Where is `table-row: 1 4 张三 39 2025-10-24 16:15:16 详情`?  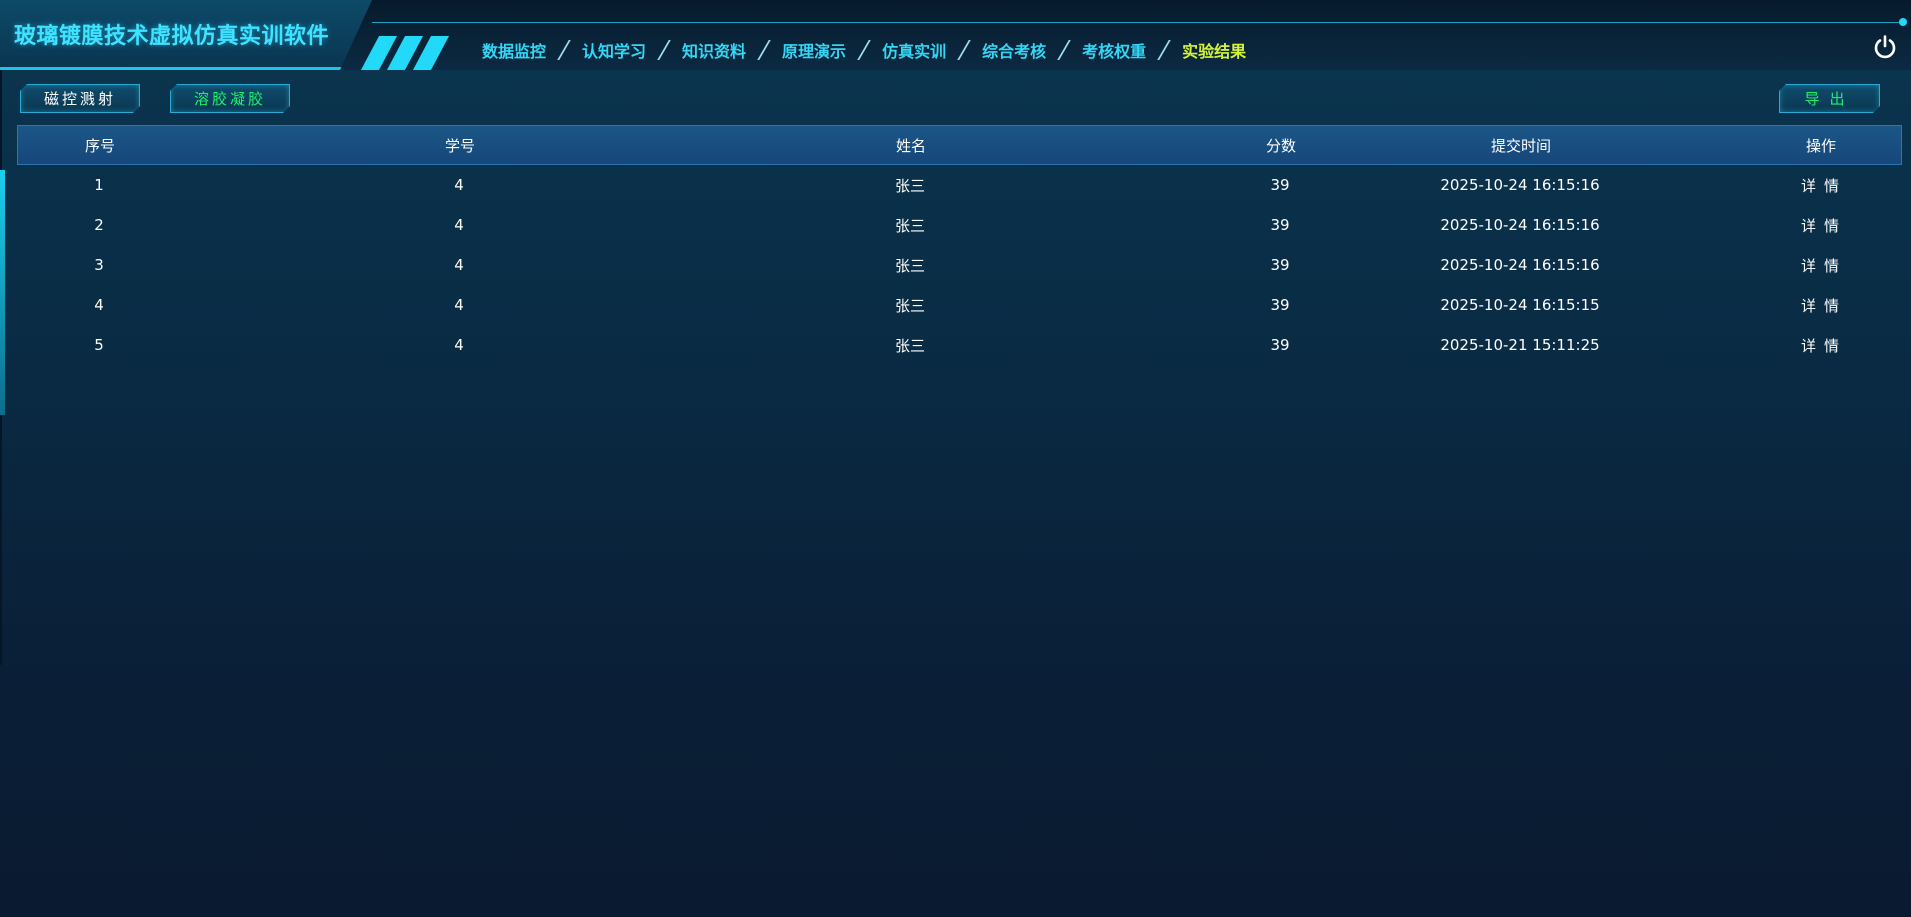 table-row: 1 4 张三 39 2025-10-24 16:15:16 详情 is located at coordinates (959, 185).